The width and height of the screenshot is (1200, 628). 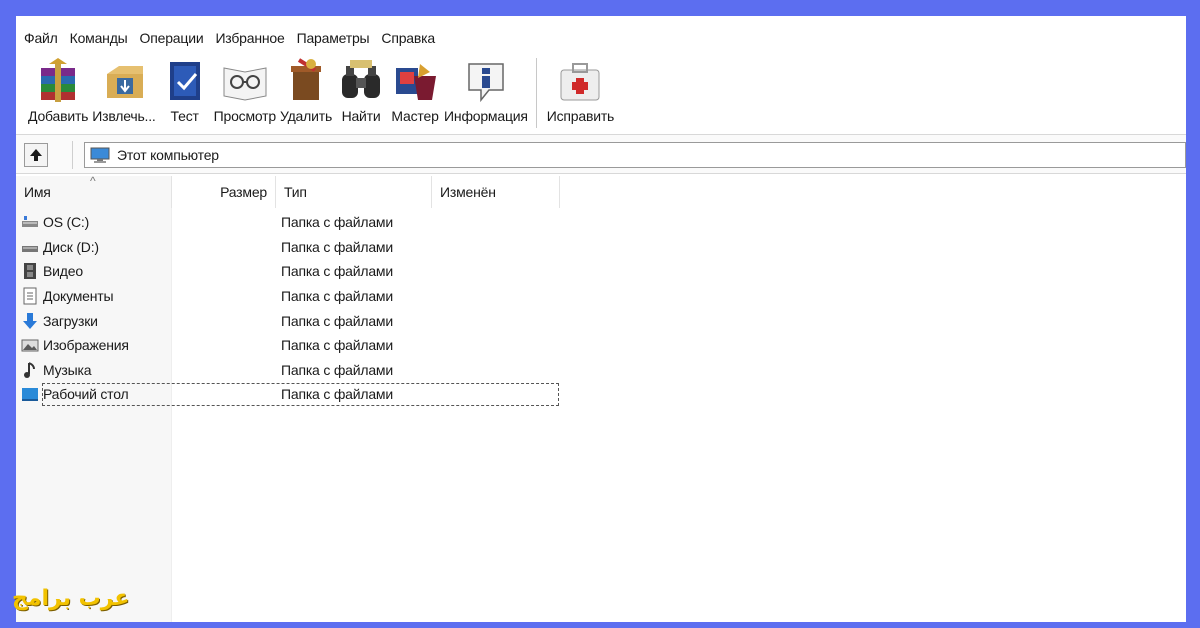 I want to click on computer-icon, so click(x=100, y=155).